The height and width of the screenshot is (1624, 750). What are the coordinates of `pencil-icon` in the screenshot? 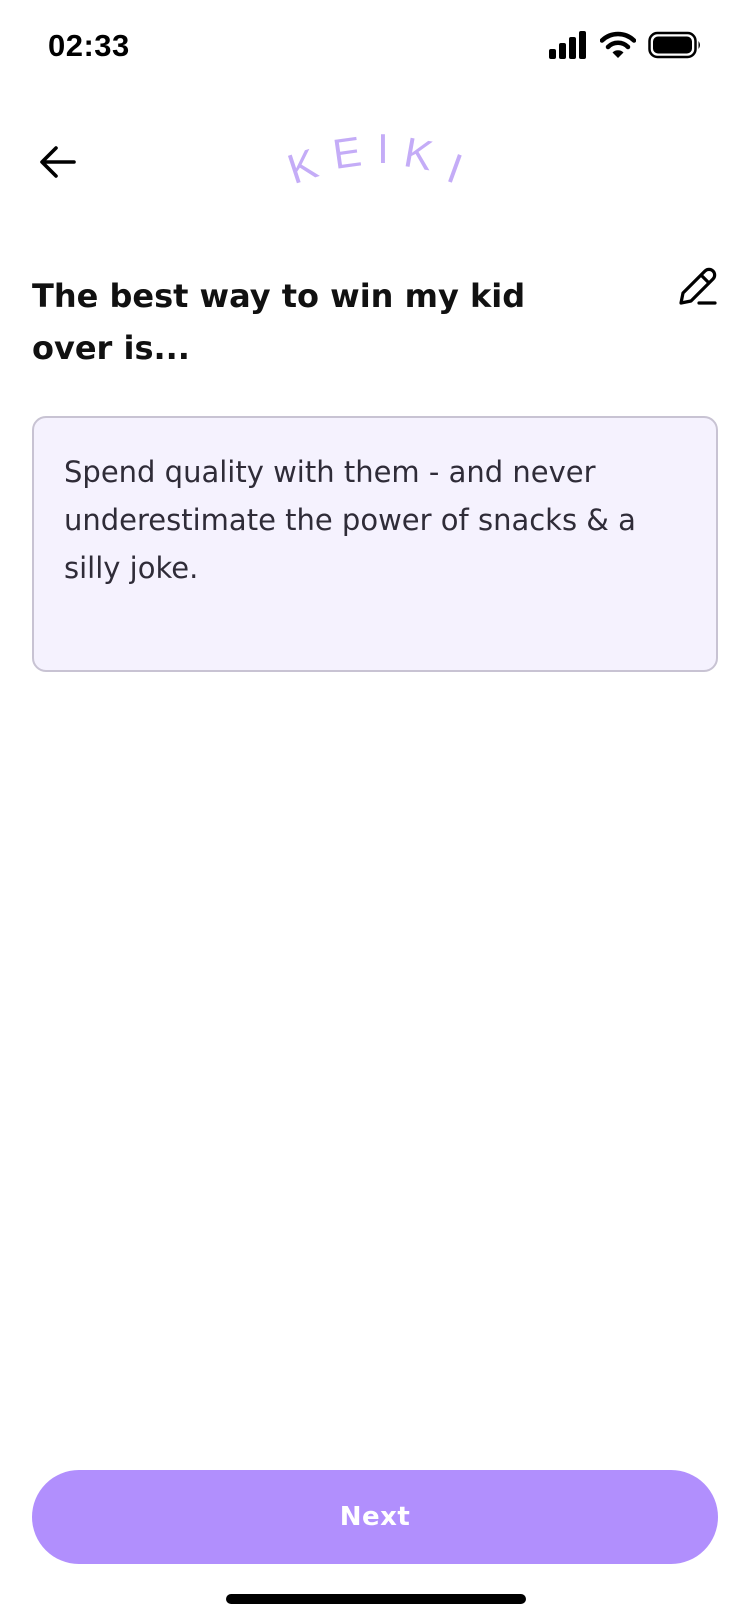 It's located at (698, 286).